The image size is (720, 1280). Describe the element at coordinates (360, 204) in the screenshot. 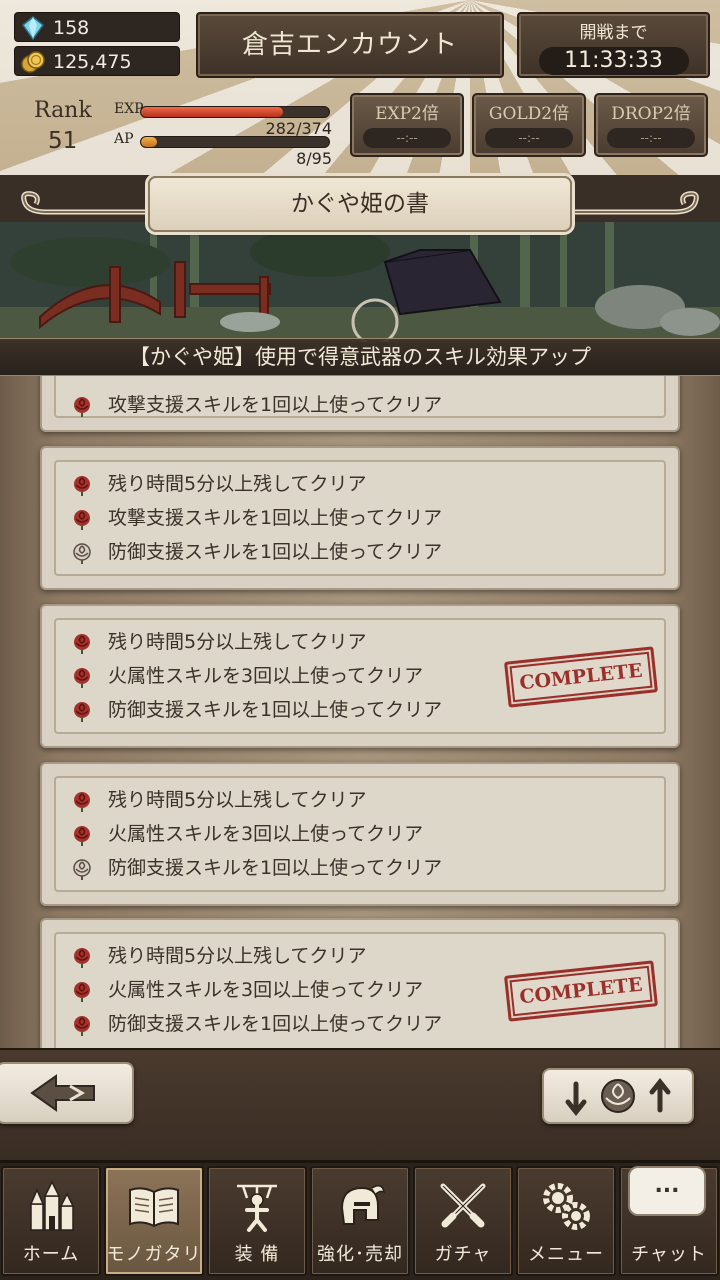

I see `book-title: かぐや姫の書` at that location.